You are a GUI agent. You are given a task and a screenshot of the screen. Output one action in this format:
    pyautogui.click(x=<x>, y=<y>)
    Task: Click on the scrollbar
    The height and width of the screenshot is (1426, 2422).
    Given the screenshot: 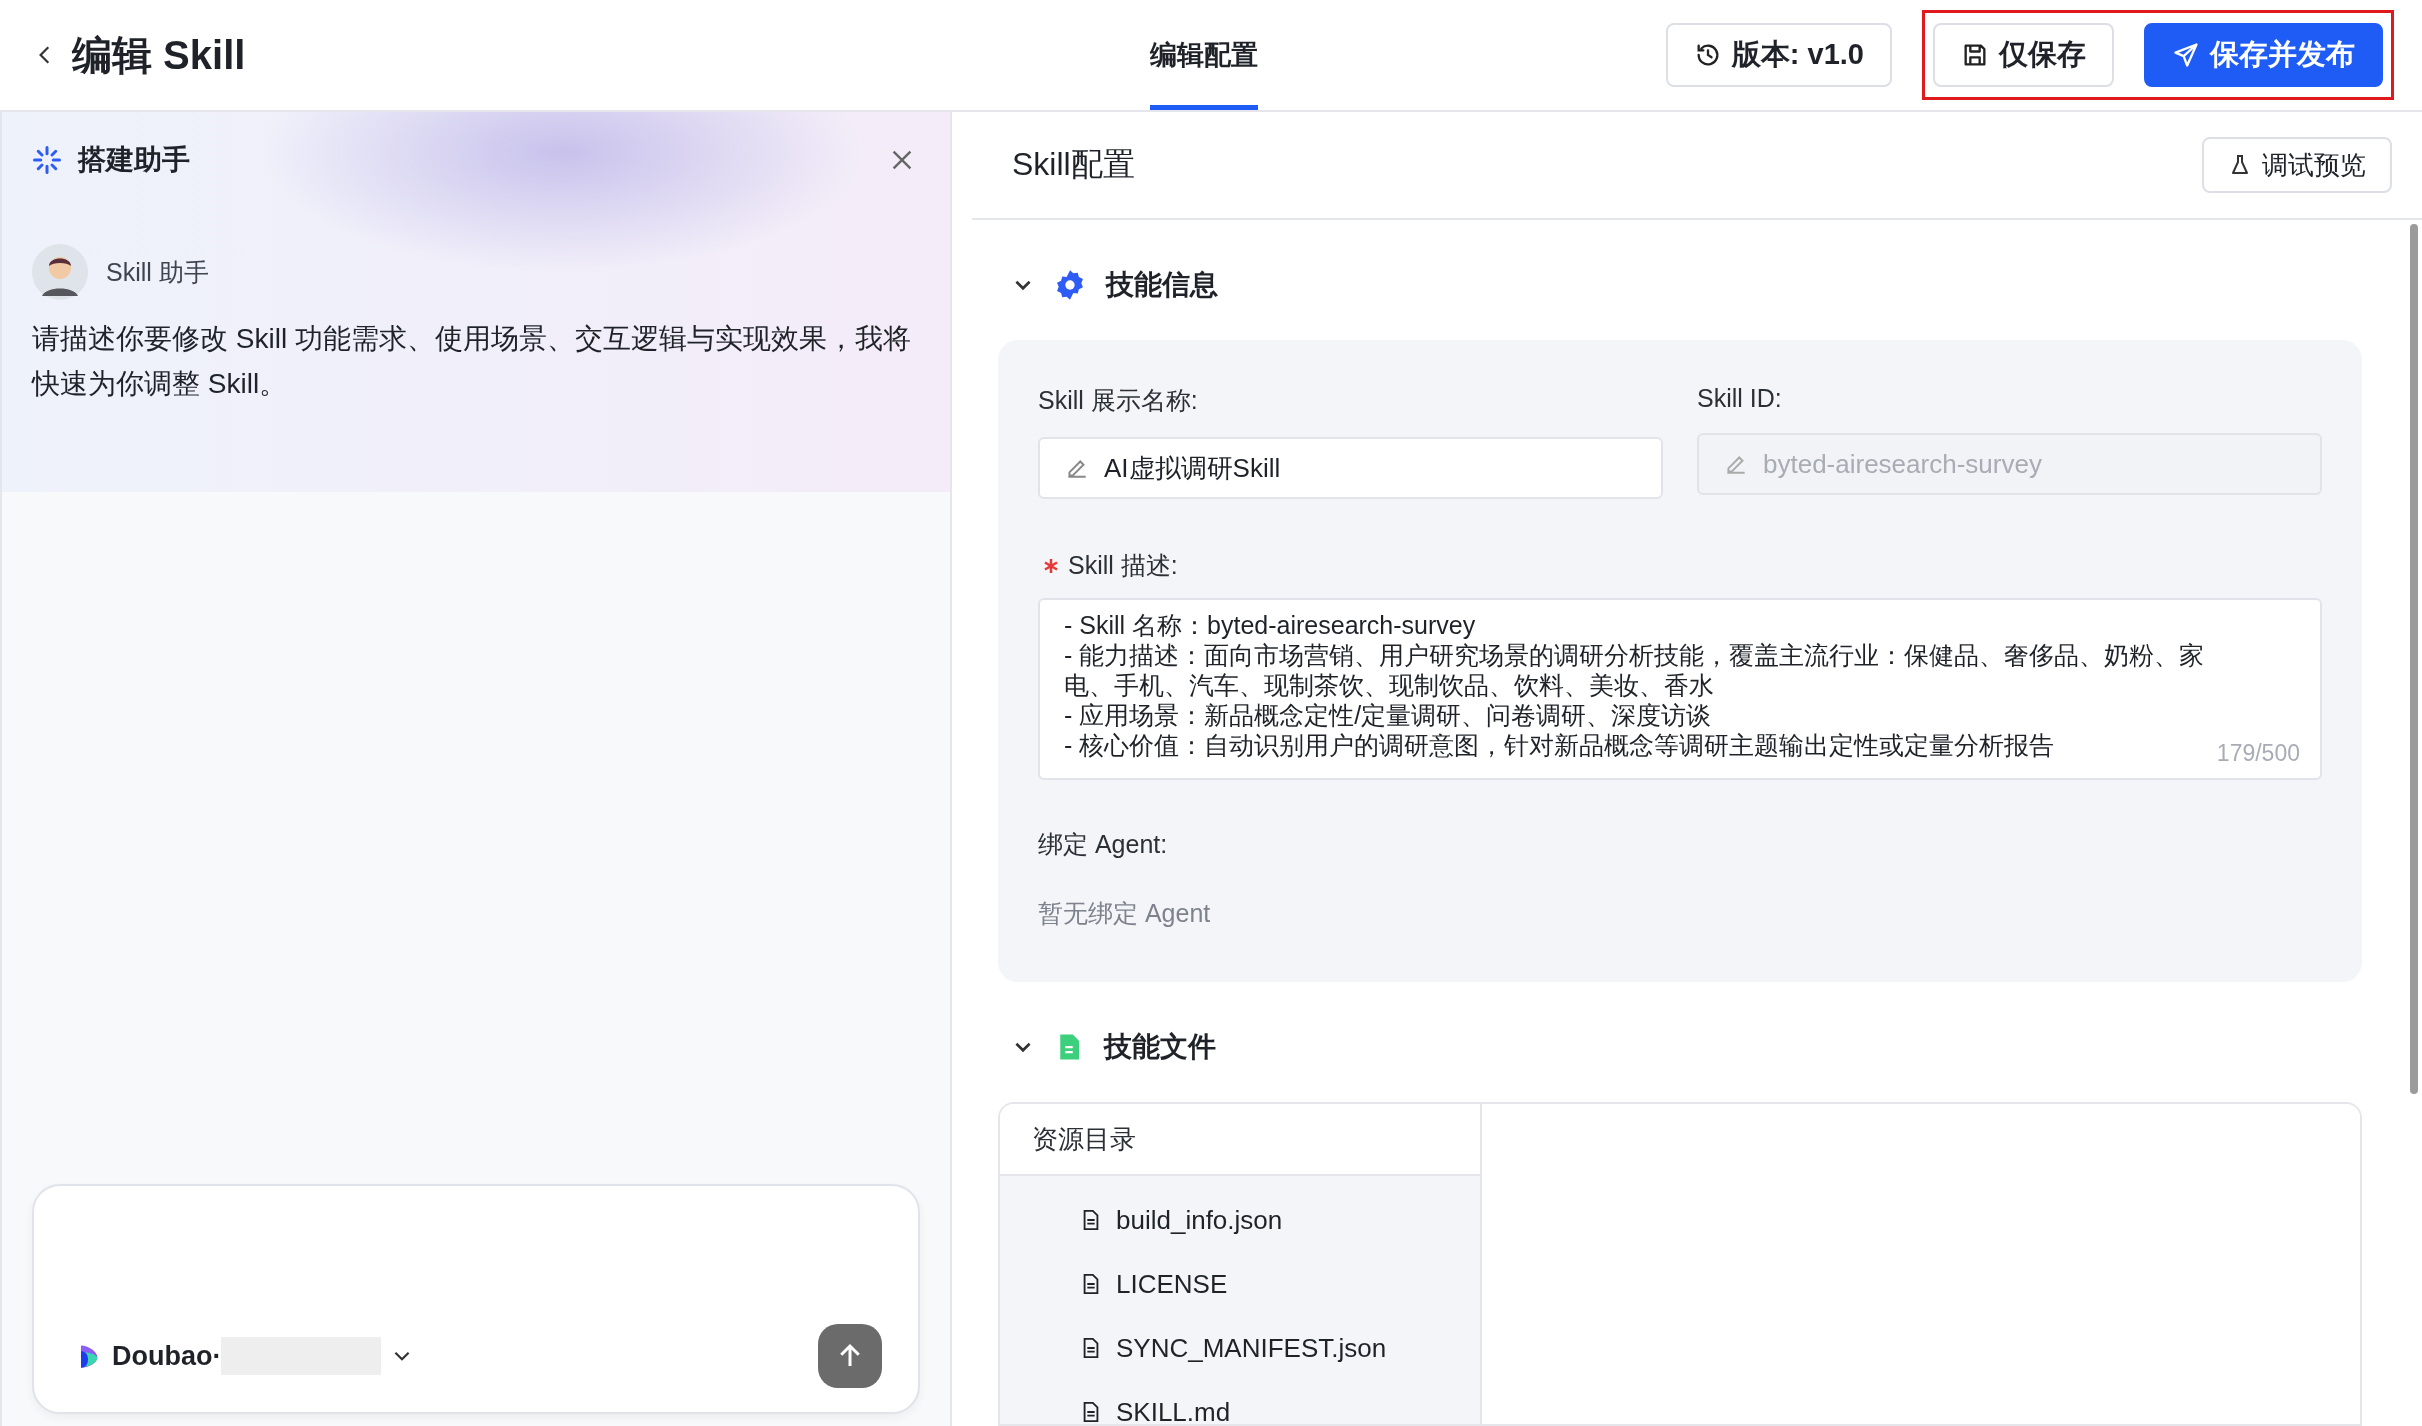 What is the action you would take?
    pyautogui.click(x=2414, y=659)
    